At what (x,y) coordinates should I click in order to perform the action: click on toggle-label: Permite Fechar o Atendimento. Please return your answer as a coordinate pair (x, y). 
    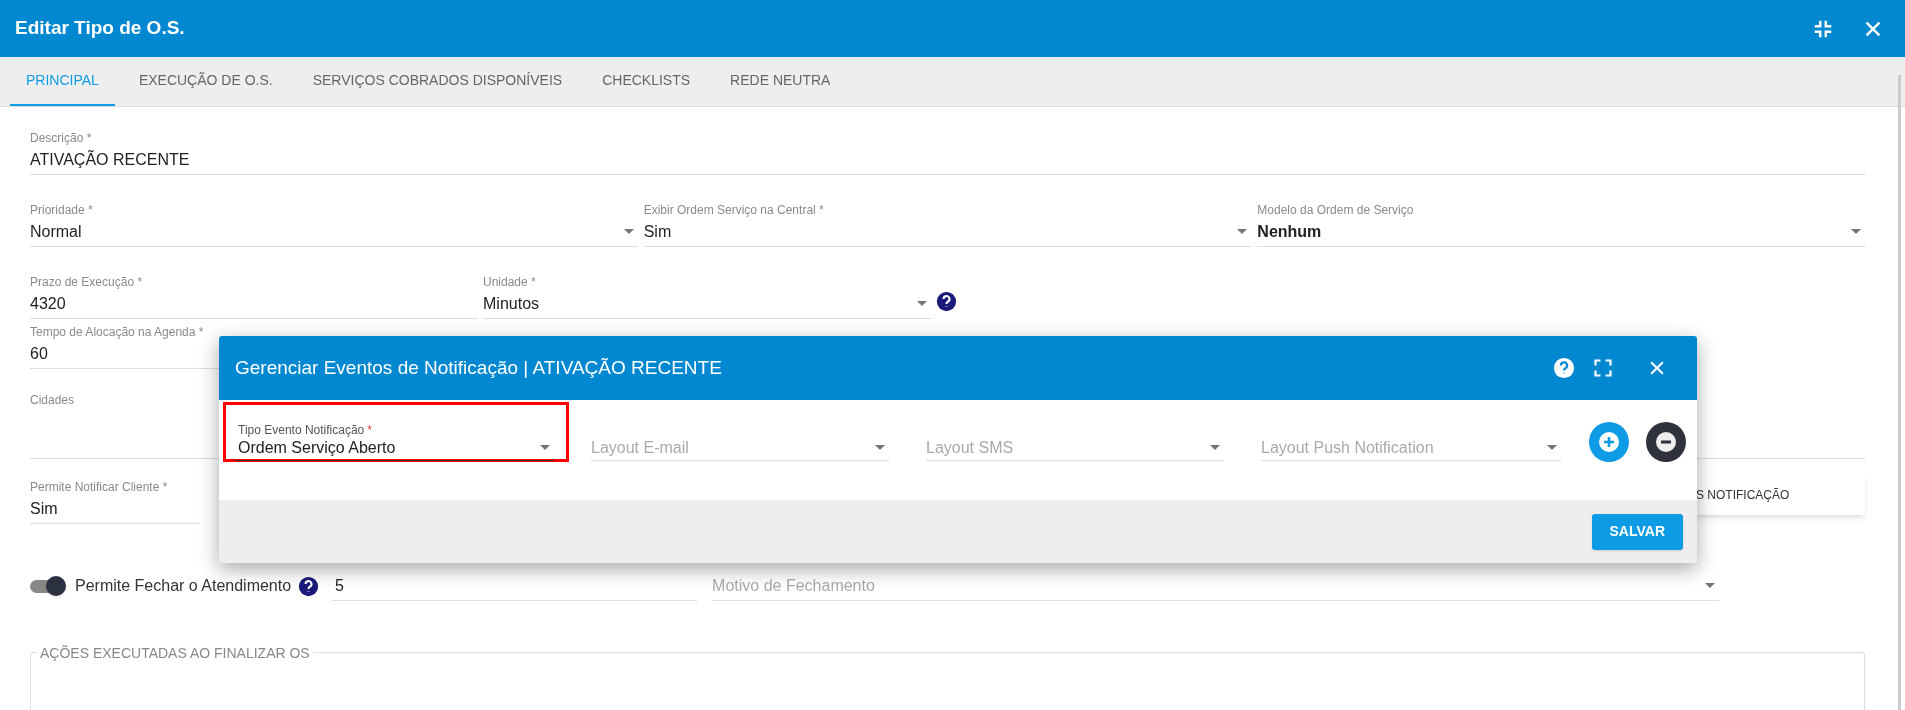
    Looking at the image, I should click on (183, 586).